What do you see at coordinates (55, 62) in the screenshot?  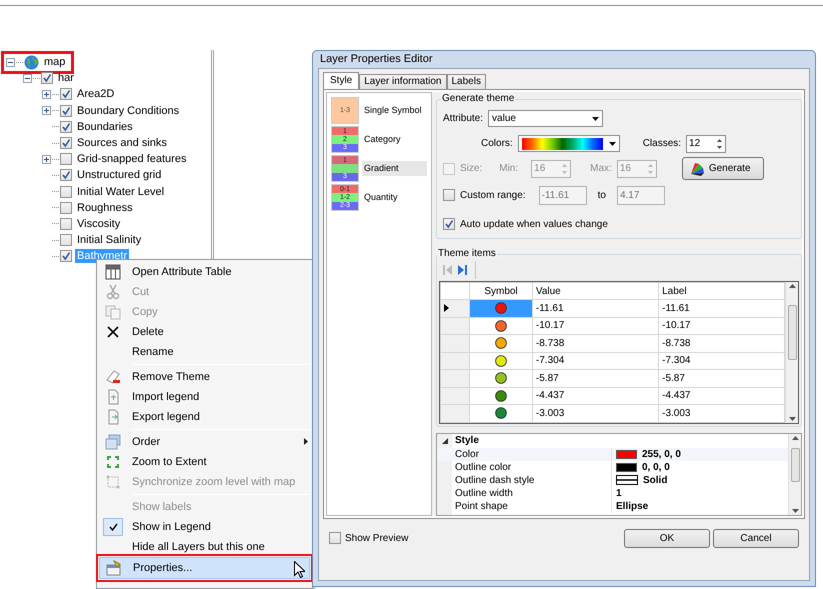 I see `tree-node-label: map` at bounding box center [55, 62].